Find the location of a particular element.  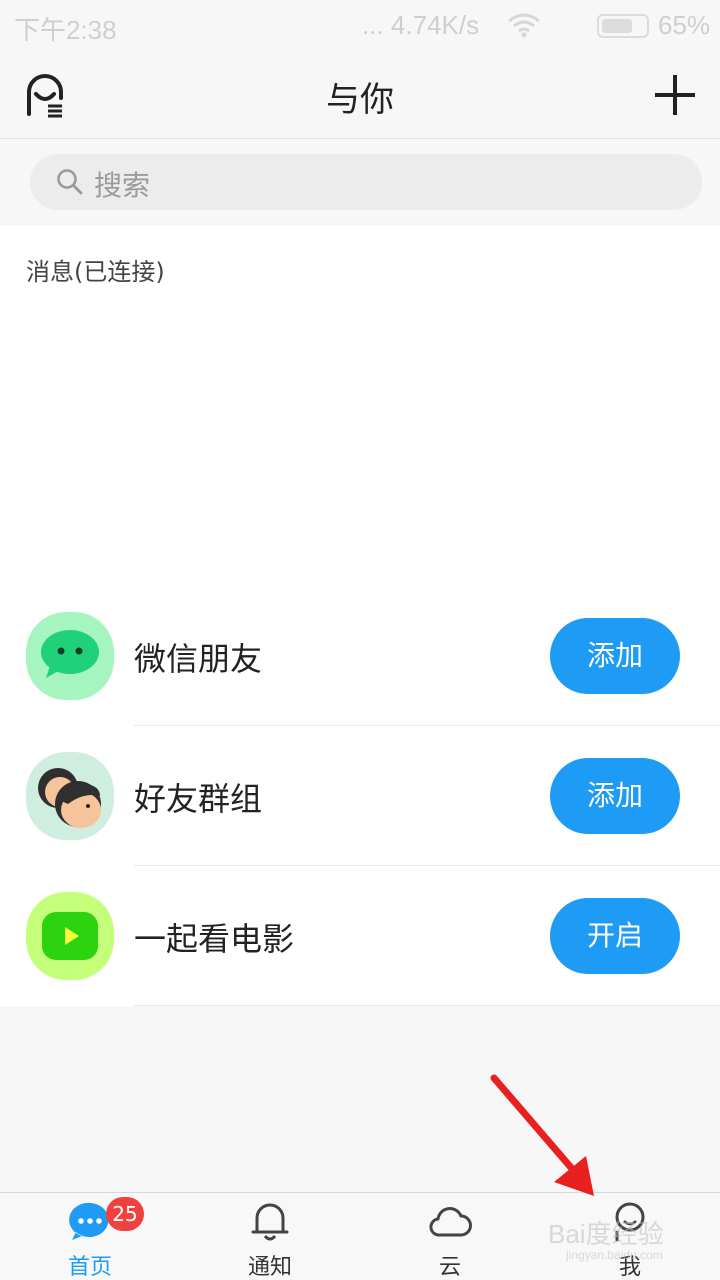

item-name: 微信朋友 is located at coordinates (198, 659).